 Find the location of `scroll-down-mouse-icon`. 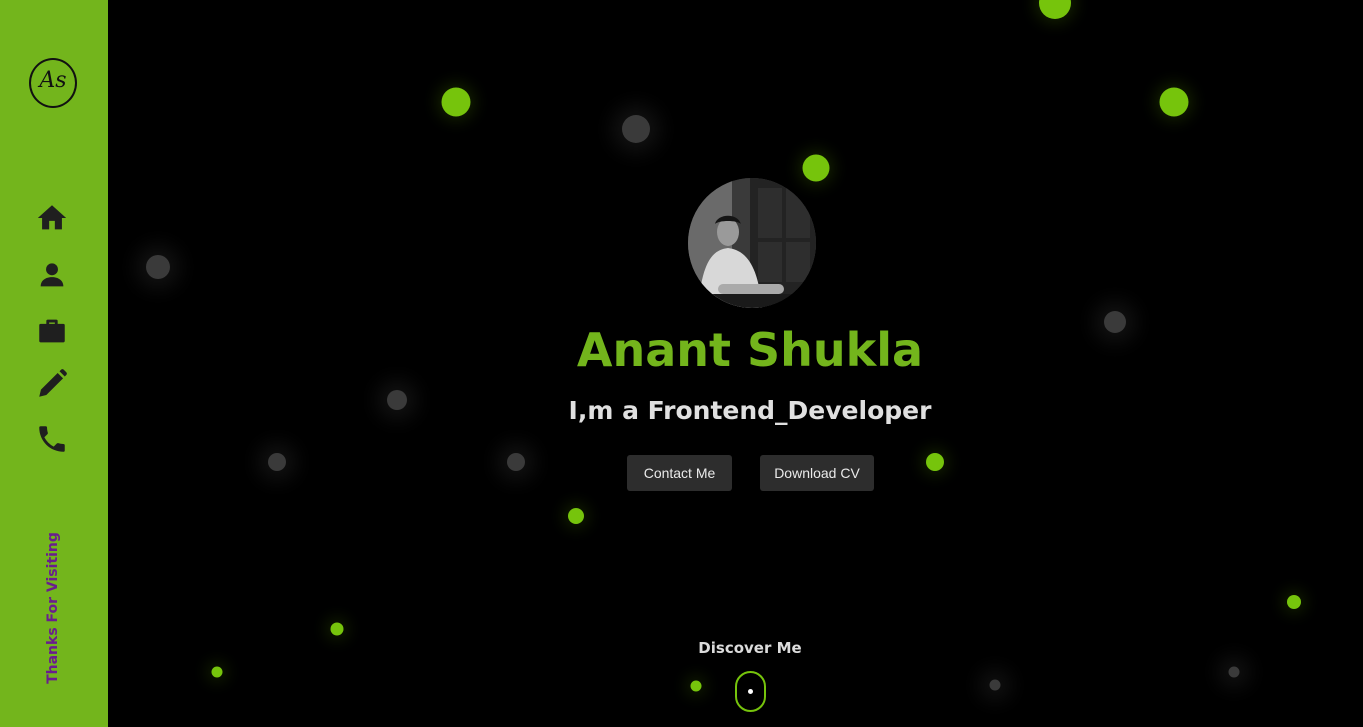

scroll-down-mouse-icon is located at coordinates (750, 691).